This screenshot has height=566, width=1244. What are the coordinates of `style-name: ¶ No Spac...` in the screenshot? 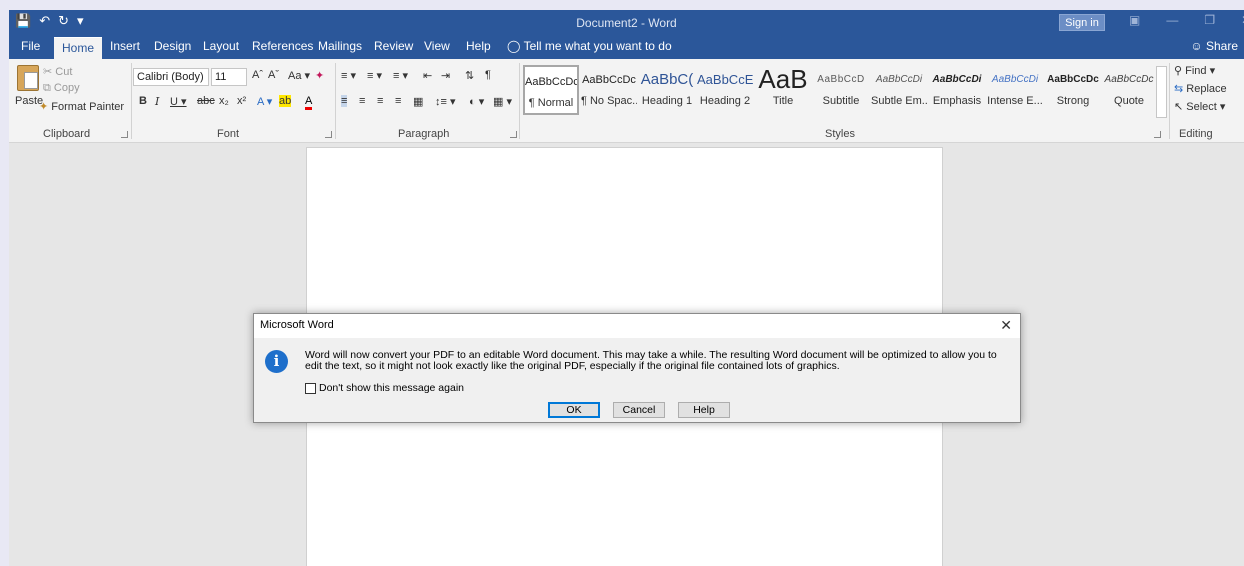 It's located at (609, 101).